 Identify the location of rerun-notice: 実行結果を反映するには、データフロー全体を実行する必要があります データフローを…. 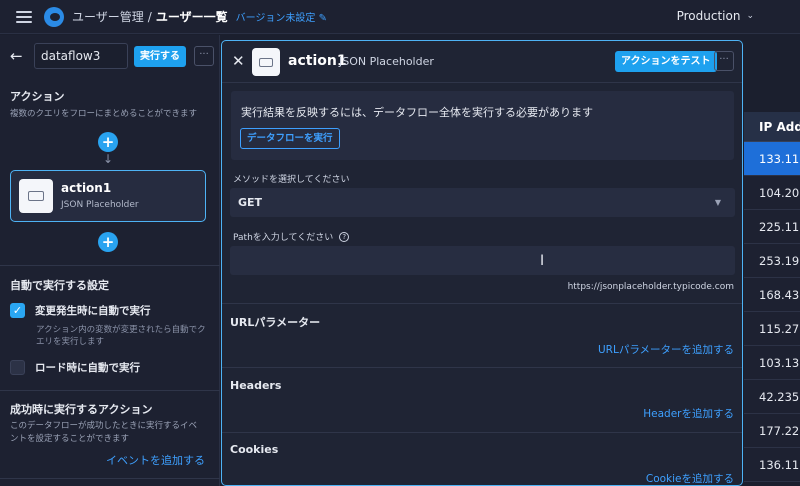
(482, 125).